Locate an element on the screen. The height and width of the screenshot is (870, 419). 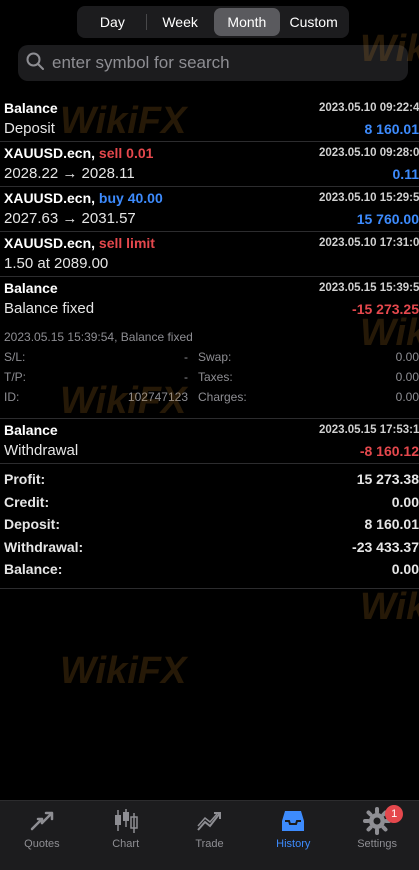
row-time: 2023.05.10 09:22:42 is located at coordinates (369, 108).